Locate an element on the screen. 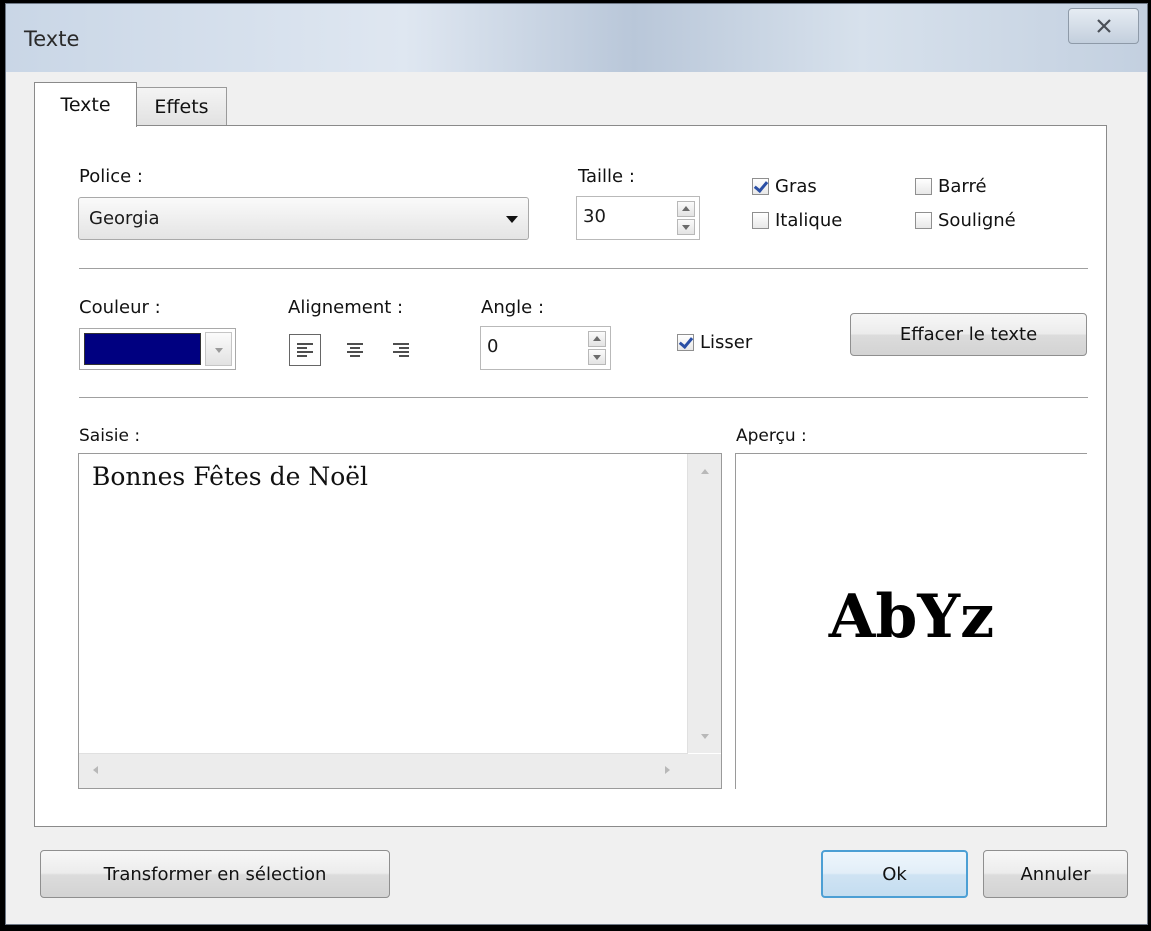  font-value: Georgia is located at coordinates (124, 218).